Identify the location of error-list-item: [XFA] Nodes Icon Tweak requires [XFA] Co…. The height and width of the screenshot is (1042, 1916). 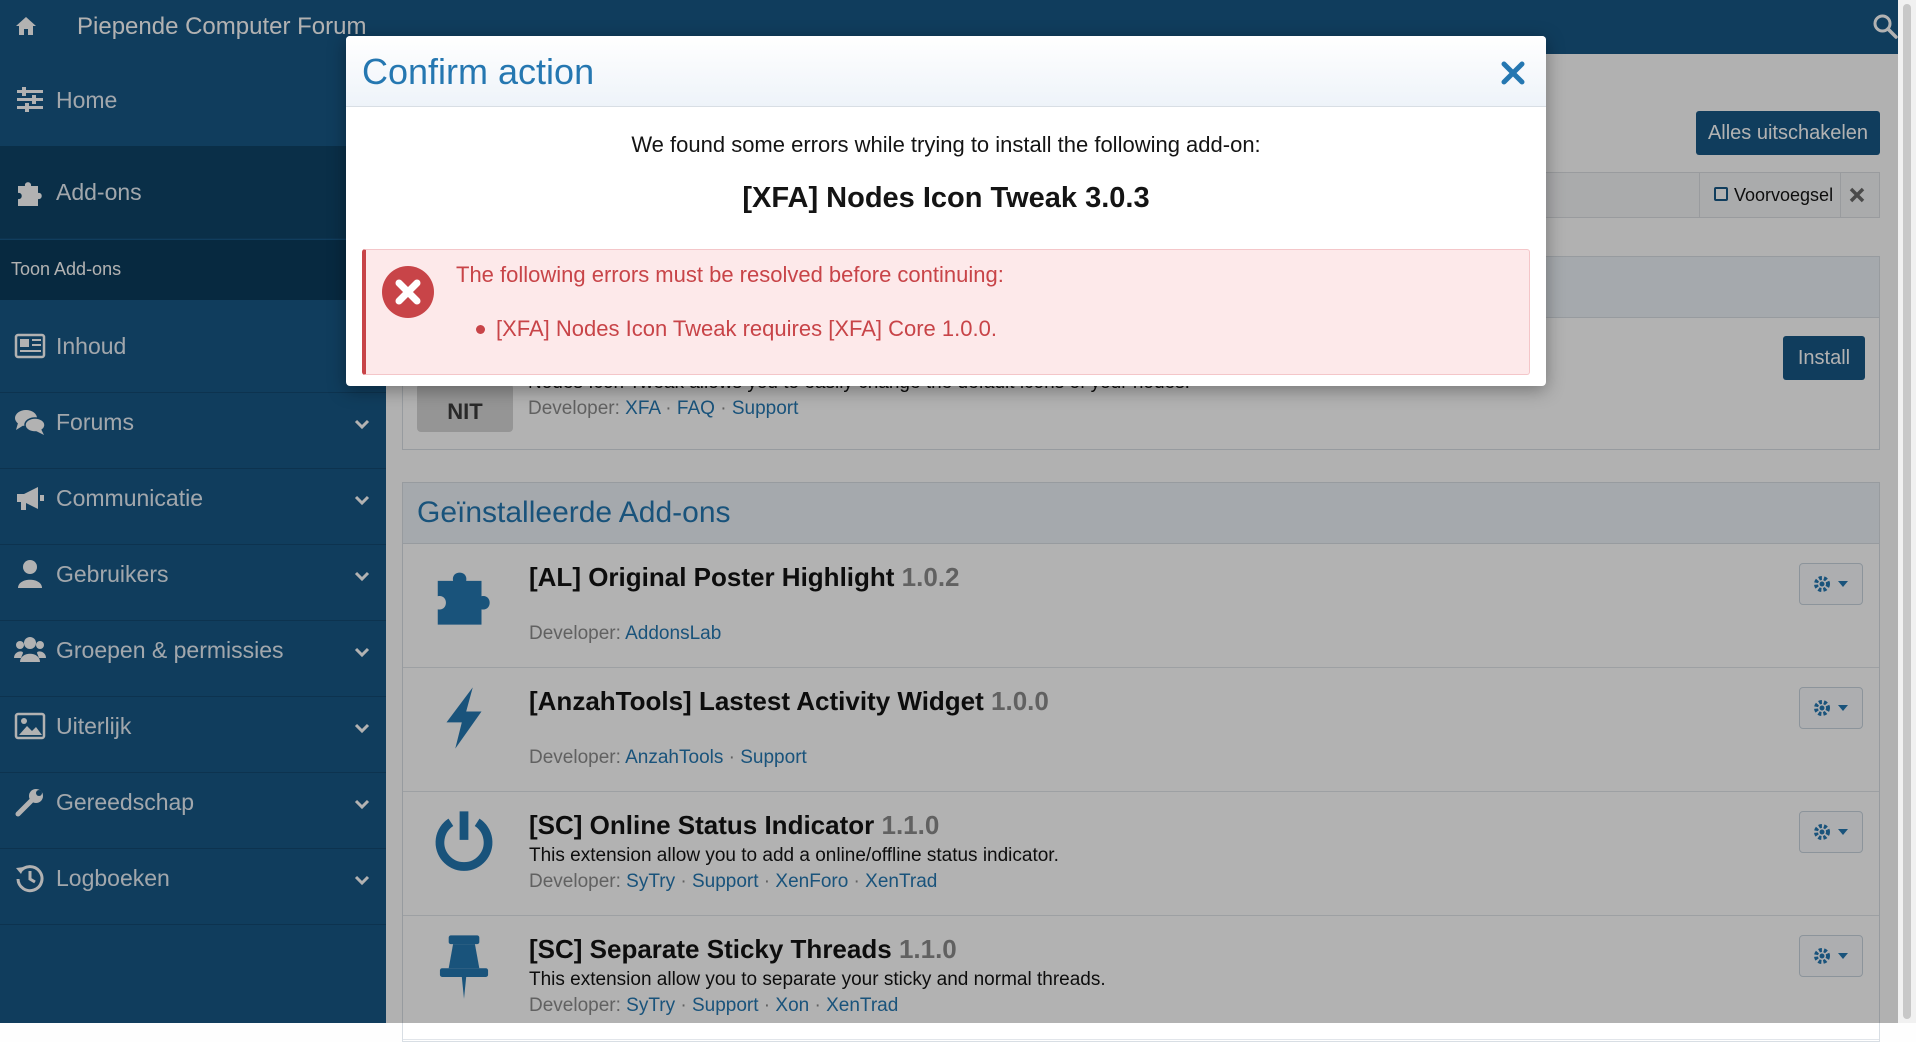
(736, 329).